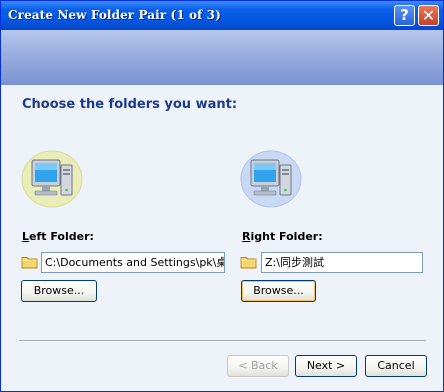 This screenshot has width=444, height=392. I want to click on left-folder-path-input: C:\Documents and Settings\pk\桌面\, so click(133, 262).